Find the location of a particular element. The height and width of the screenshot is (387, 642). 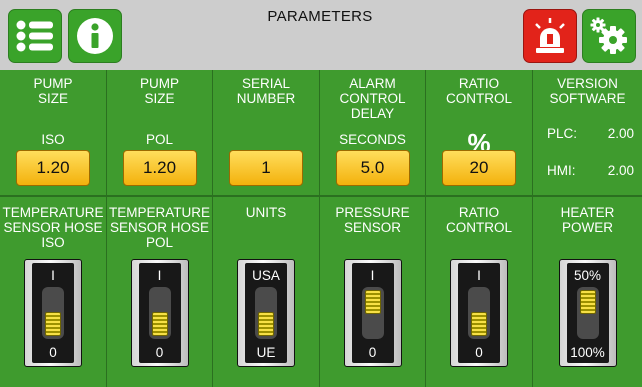

param-label: SERIAL NUMBER is located at coordinates (266, 91).